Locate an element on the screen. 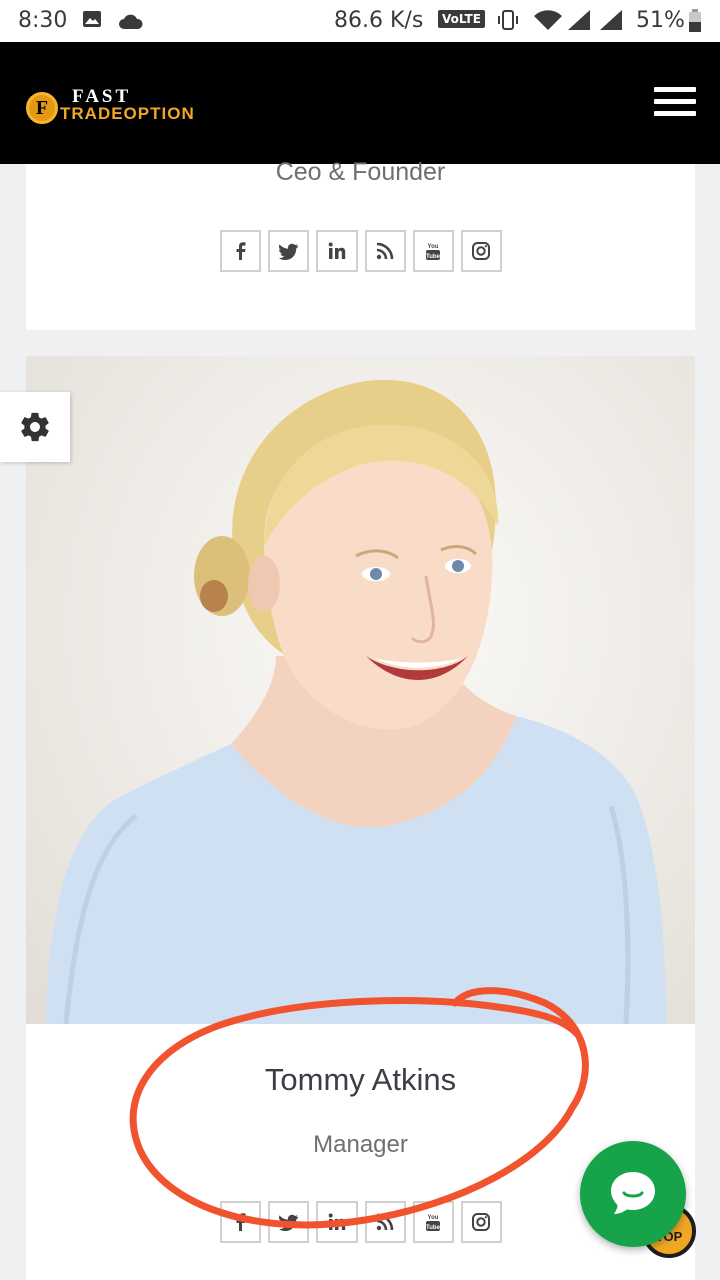 The width and height of the screenshot is (720, 1280). gear-icon is located at coordinates (35, 427).